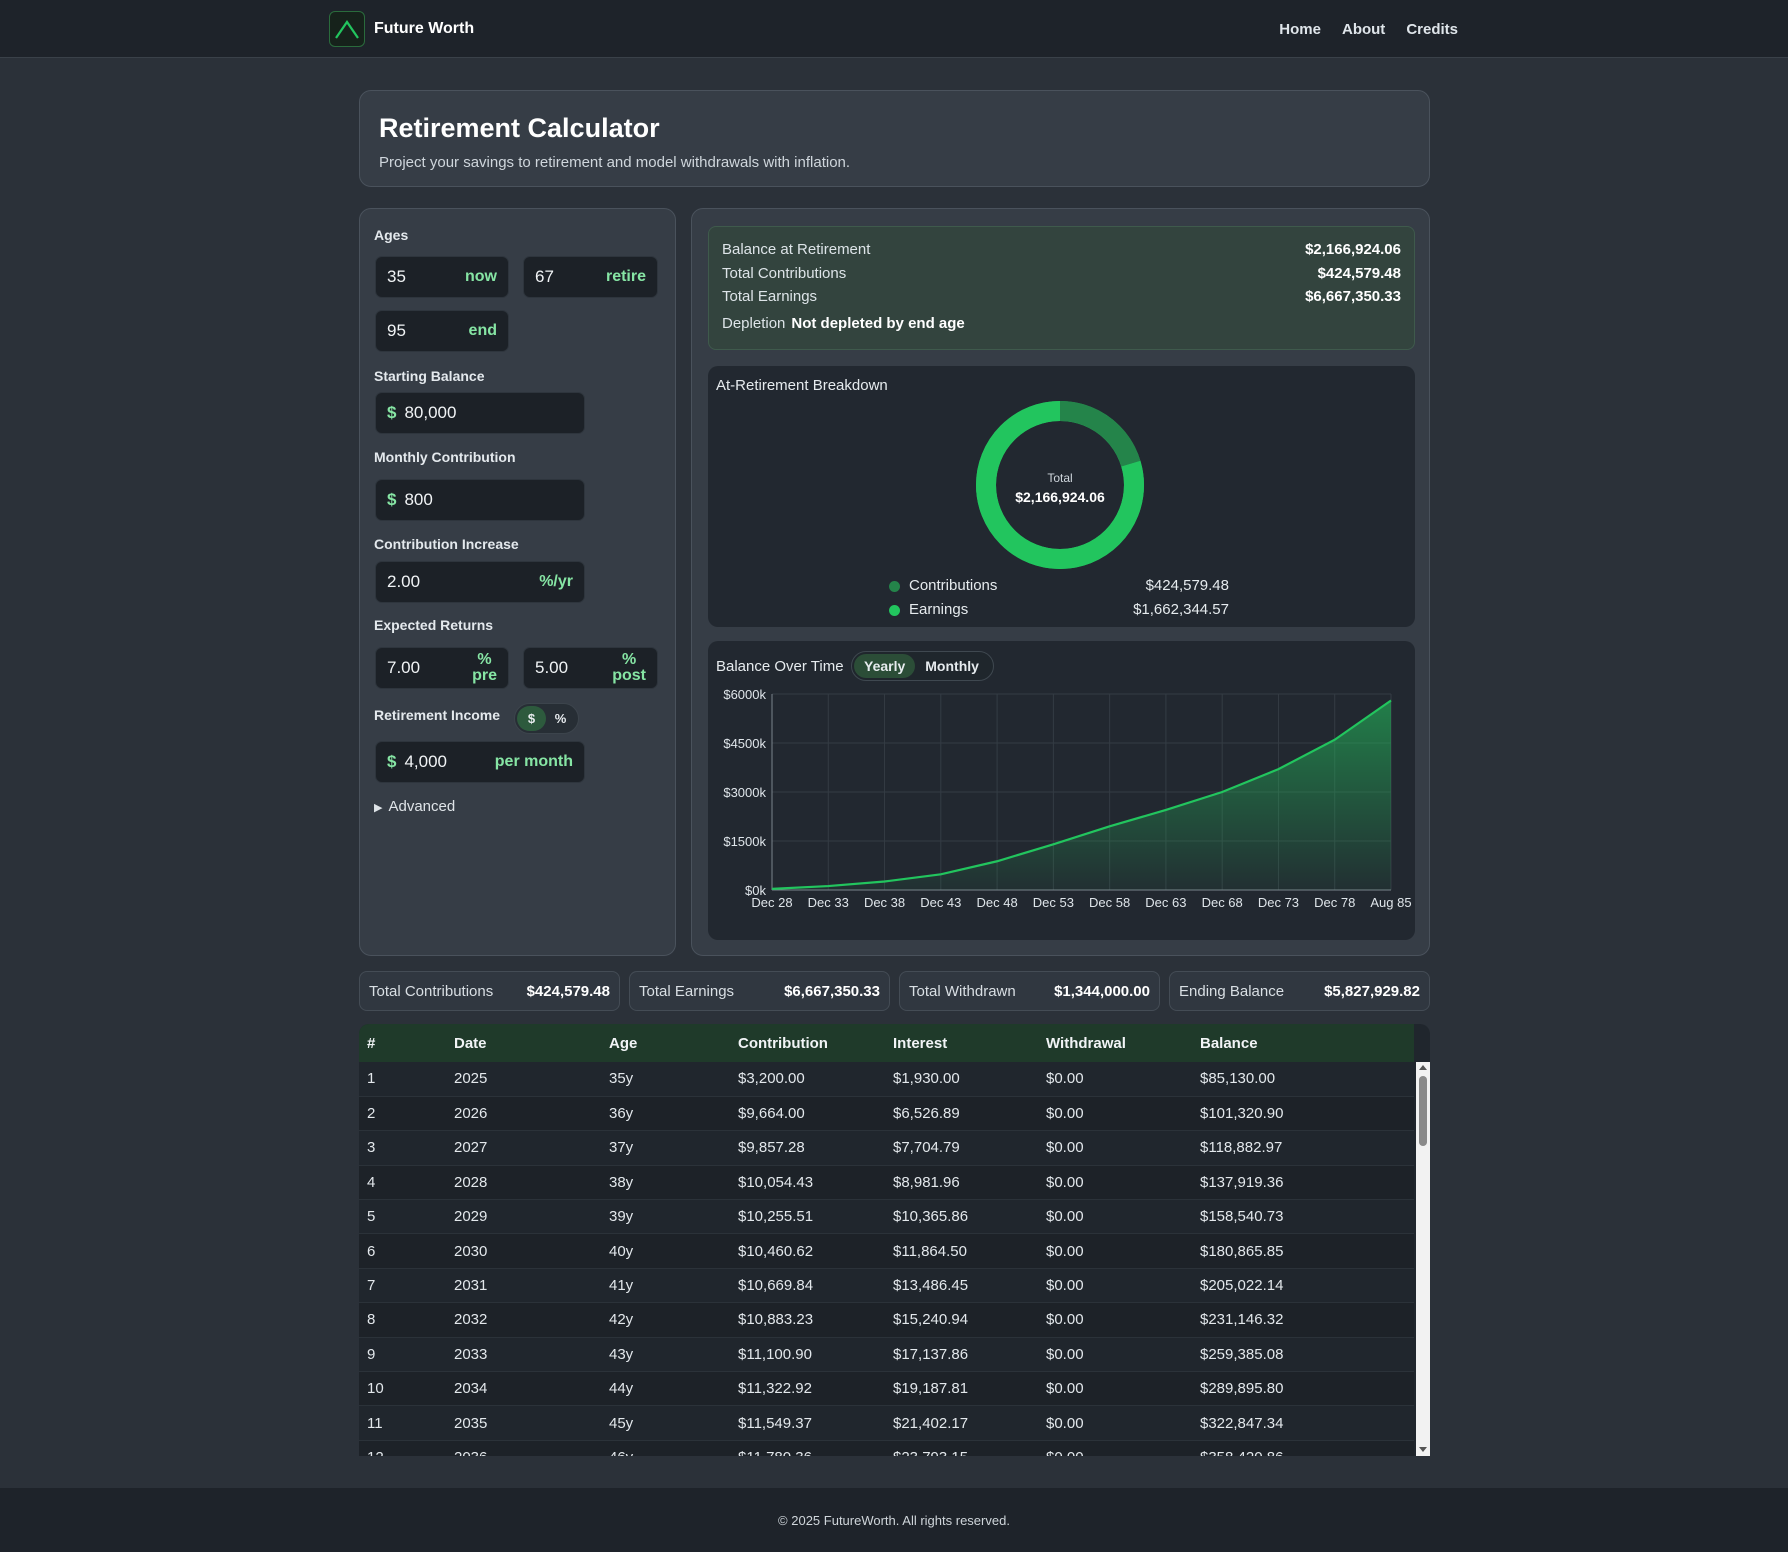 This screenshot has height=1552, width=1788. I want to click on table-cell: $1,930.00, so click(969, 1079).